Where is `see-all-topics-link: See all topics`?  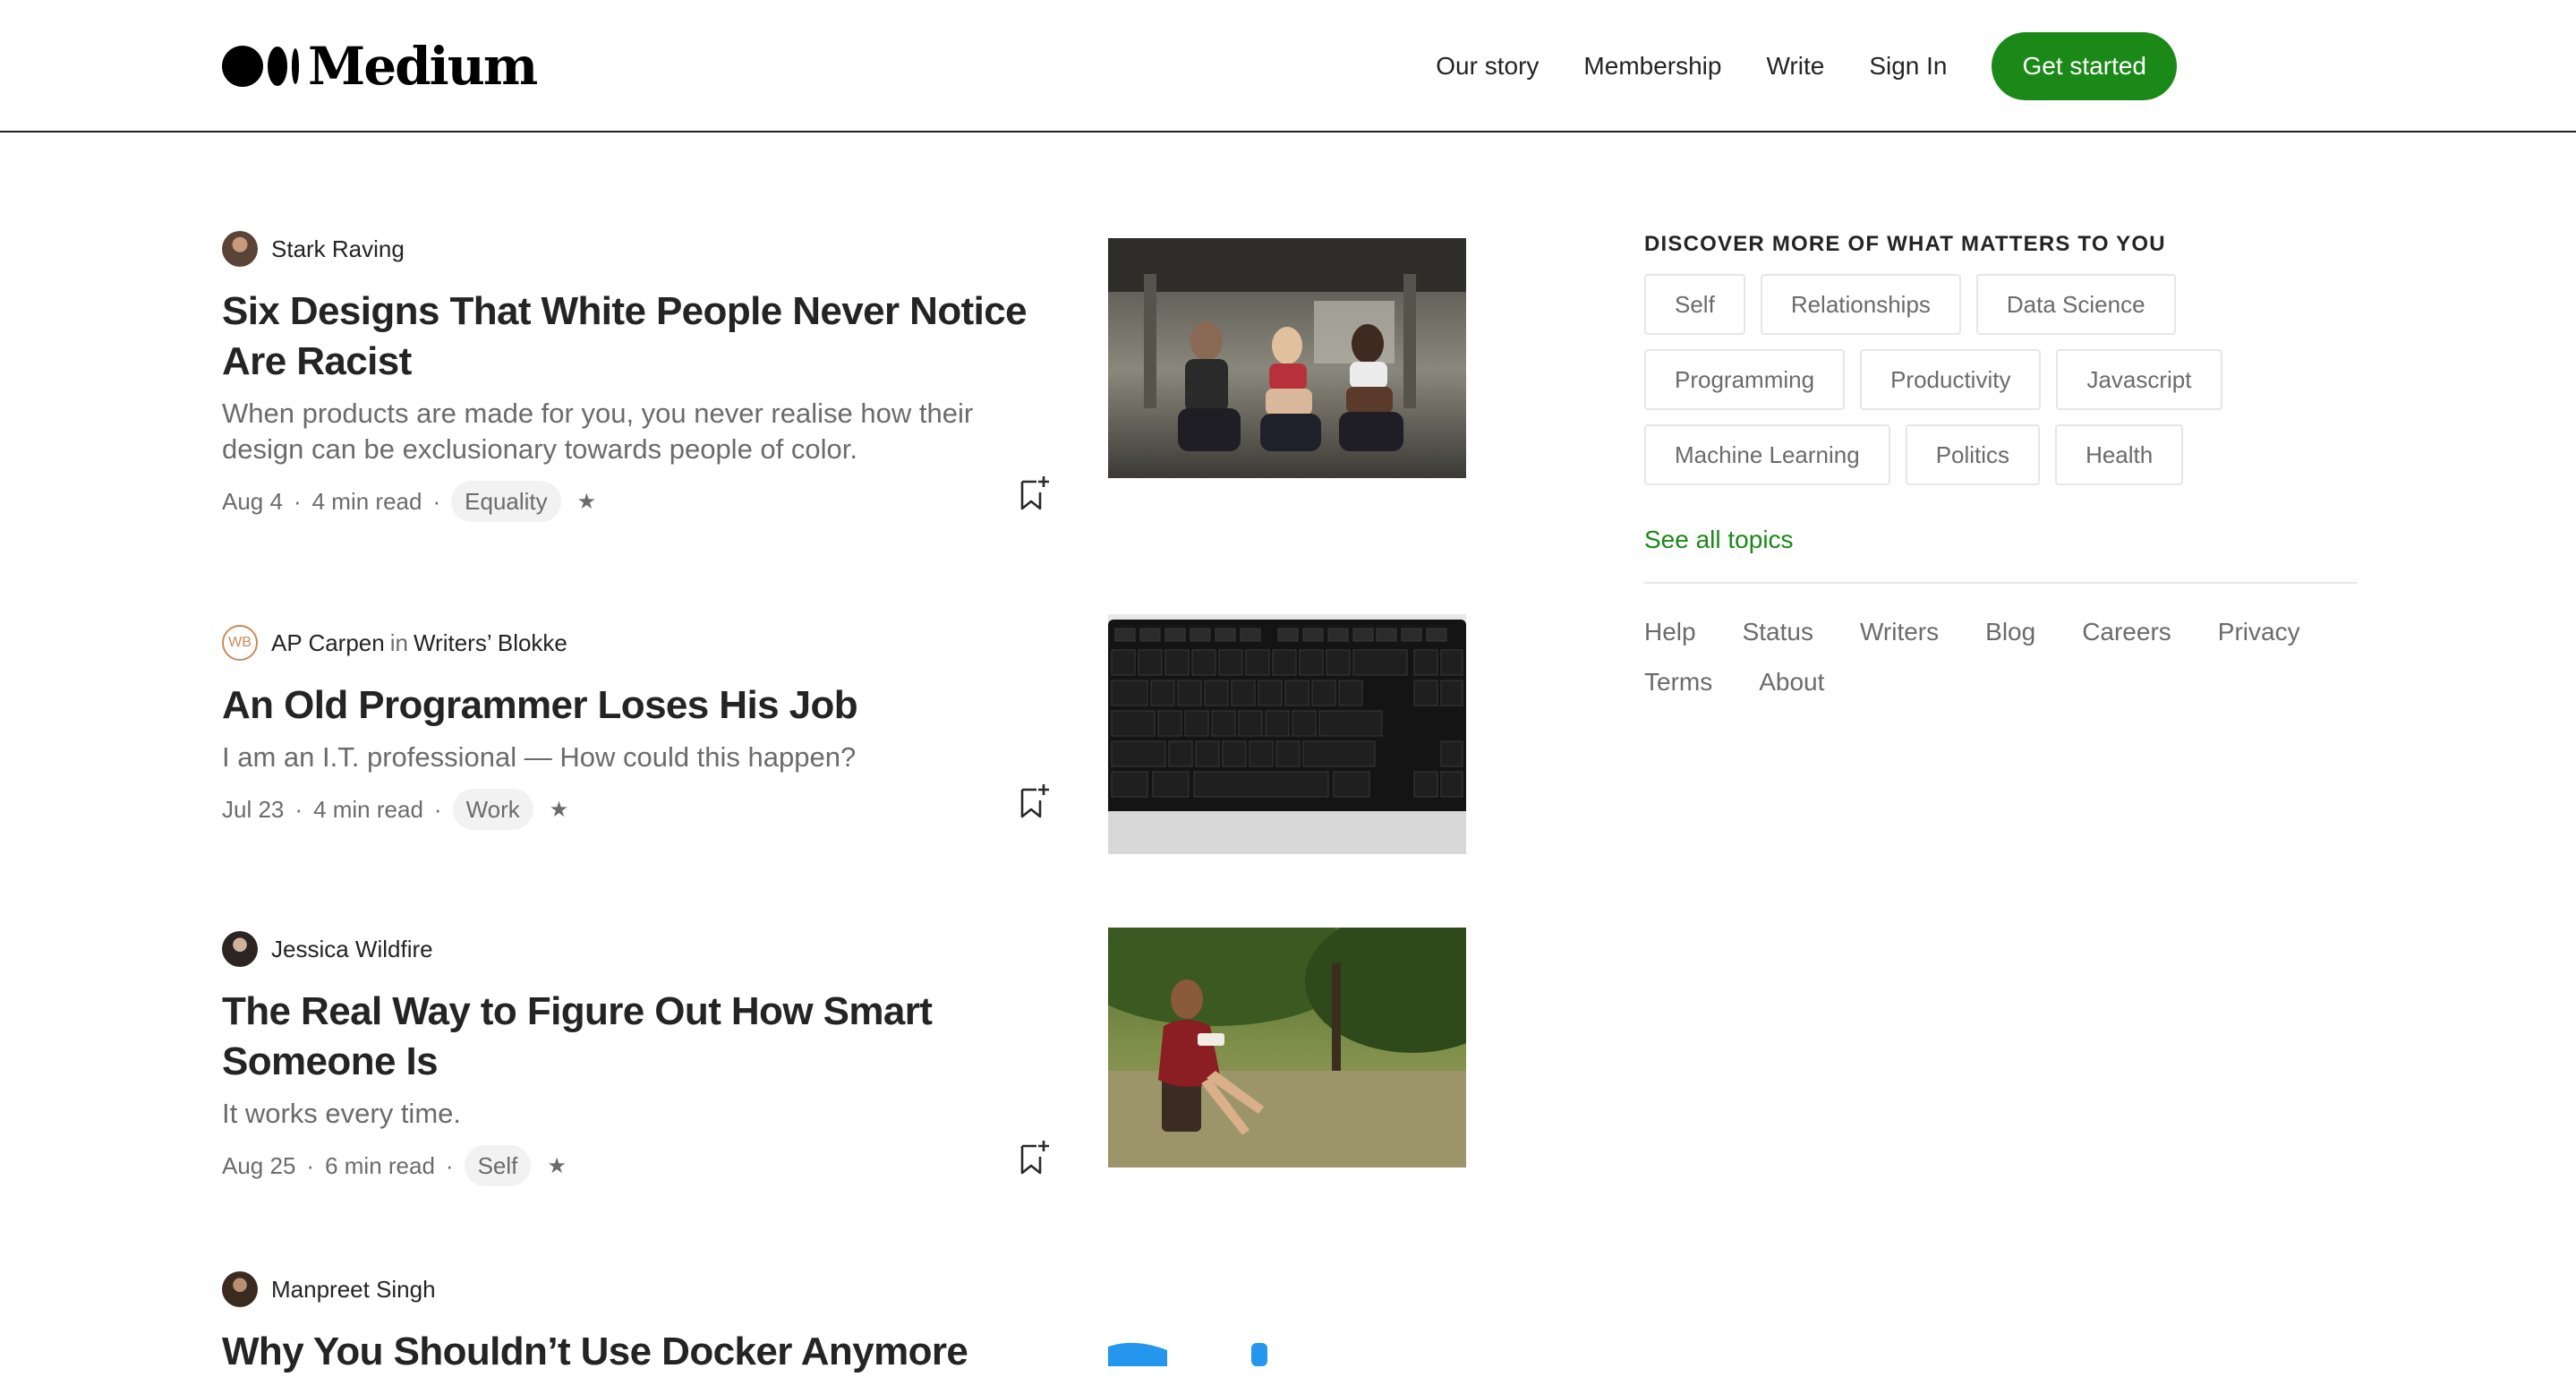
see-all-topics-link: See all topics is located at coordinates (2000, 540).